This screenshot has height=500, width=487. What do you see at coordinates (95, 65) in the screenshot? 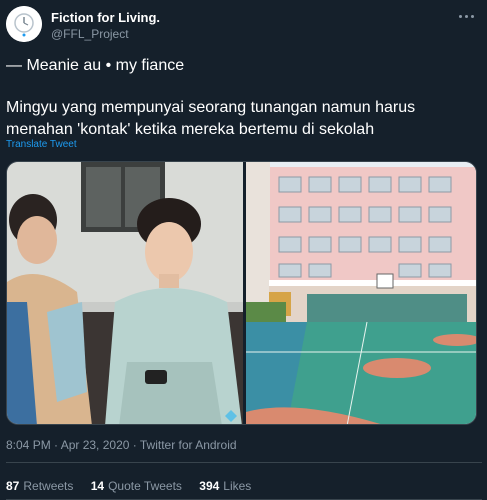
I see `tweet-title-line: — Meanie au • my fiance` at bounding box center [95, 65].